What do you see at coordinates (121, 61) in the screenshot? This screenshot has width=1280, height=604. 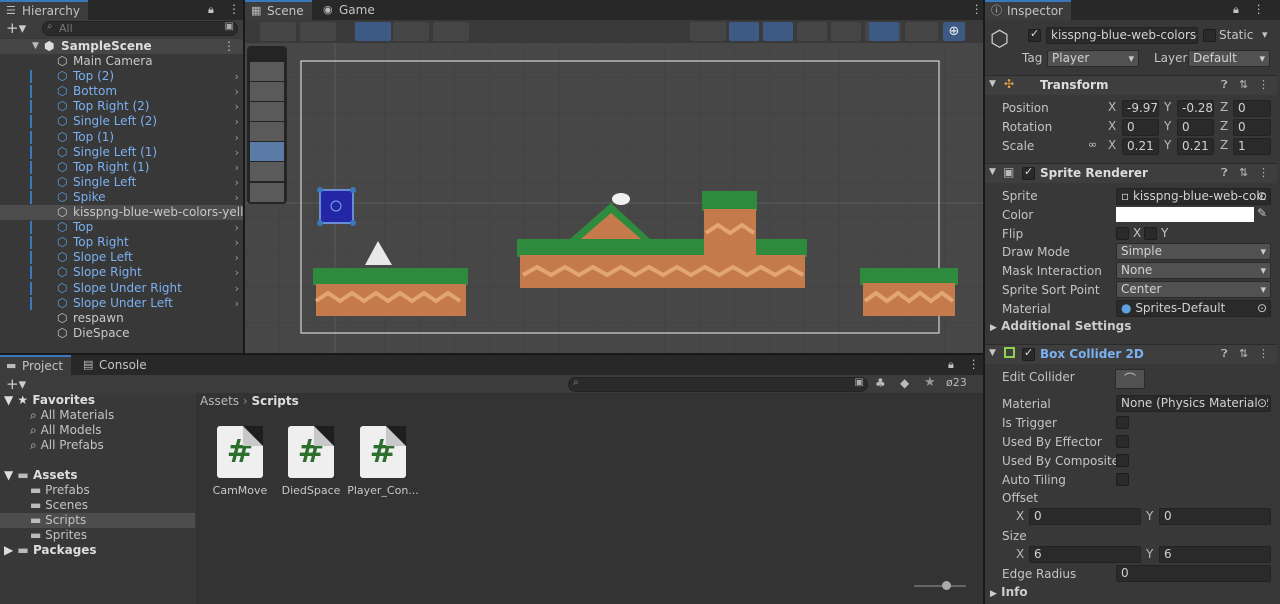 I see `hierarchy-item: ⬡ Main Camera` at bounding box center [121, 61].